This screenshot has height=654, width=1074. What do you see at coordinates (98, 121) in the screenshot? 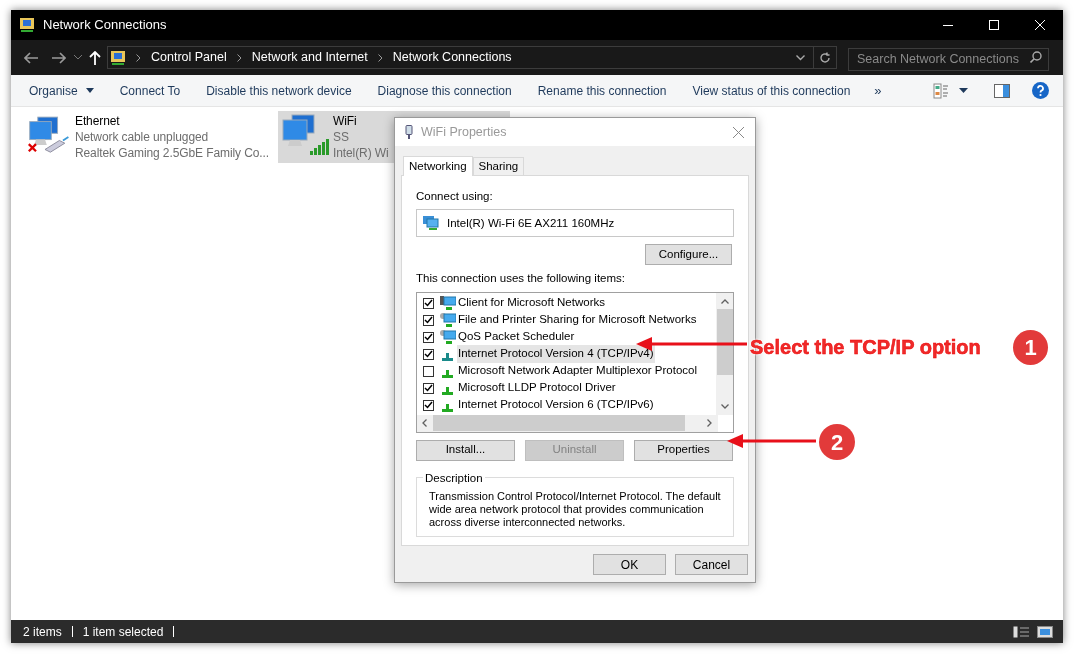
I see `connection-name: Ethernet` at bounding box center [98, 121].